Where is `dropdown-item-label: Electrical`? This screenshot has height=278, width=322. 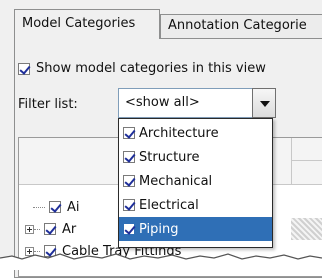
dropdown-item-label: Electrical is located at coordinates (169, 205).